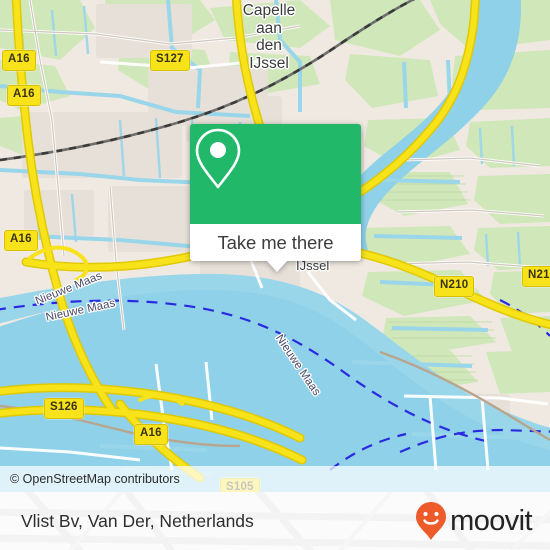 The width and height of the screenshot is (550, 550). I want to click on map-pin-icon, so click(218, 158).